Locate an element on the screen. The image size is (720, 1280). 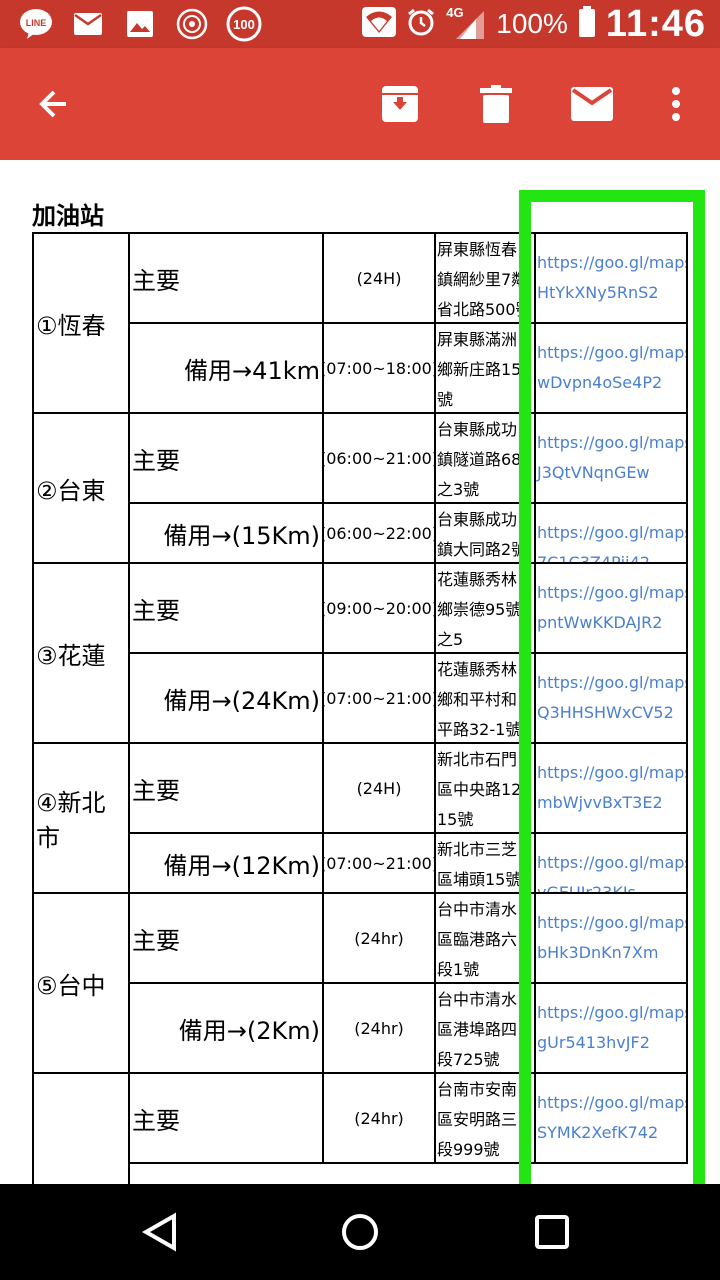
map-link-text: gUr5413hvJF2 is located at coordinates (611, 1043).